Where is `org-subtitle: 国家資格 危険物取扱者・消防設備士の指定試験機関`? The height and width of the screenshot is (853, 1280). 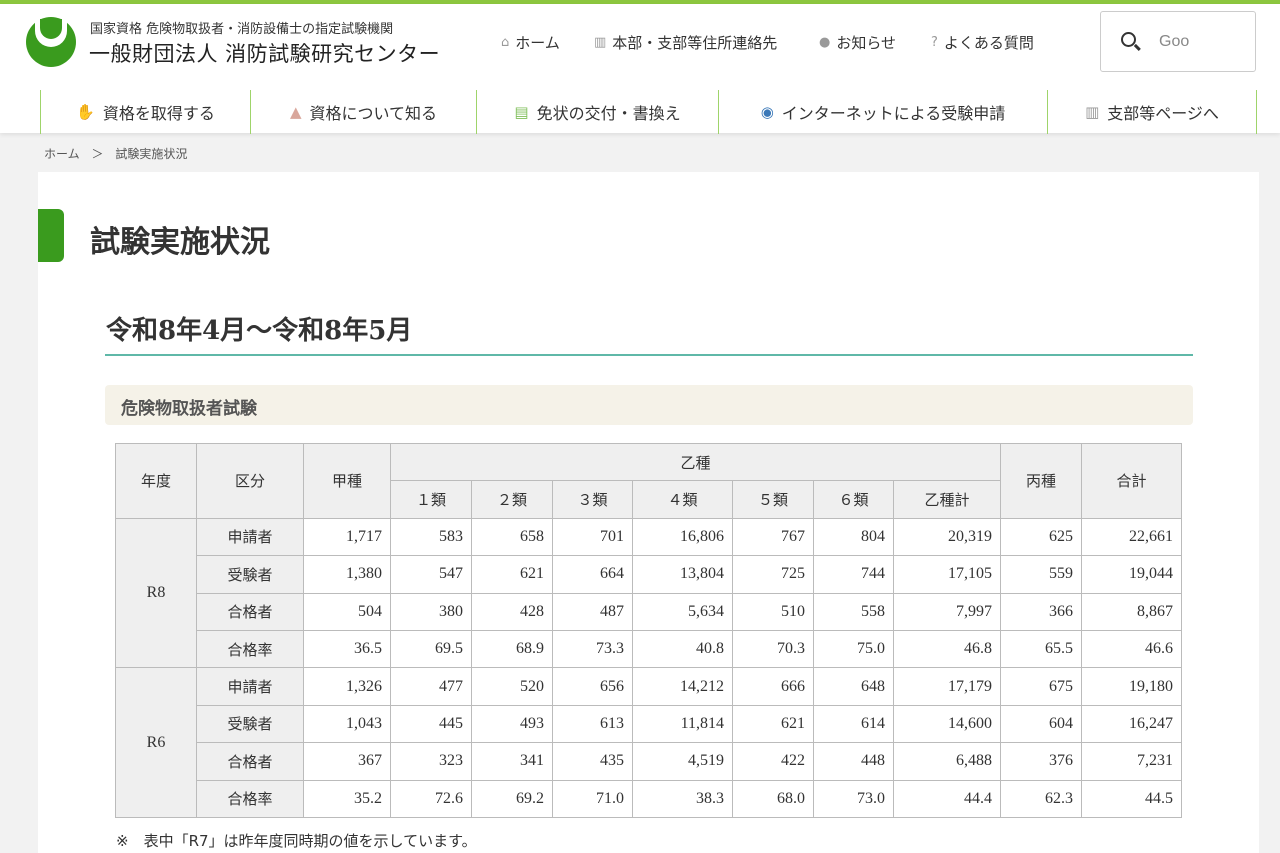 org-subtitle: 国家資格 危険物取扱者・消防設備士の指定試験機関 is located at coordinates (242, 29).